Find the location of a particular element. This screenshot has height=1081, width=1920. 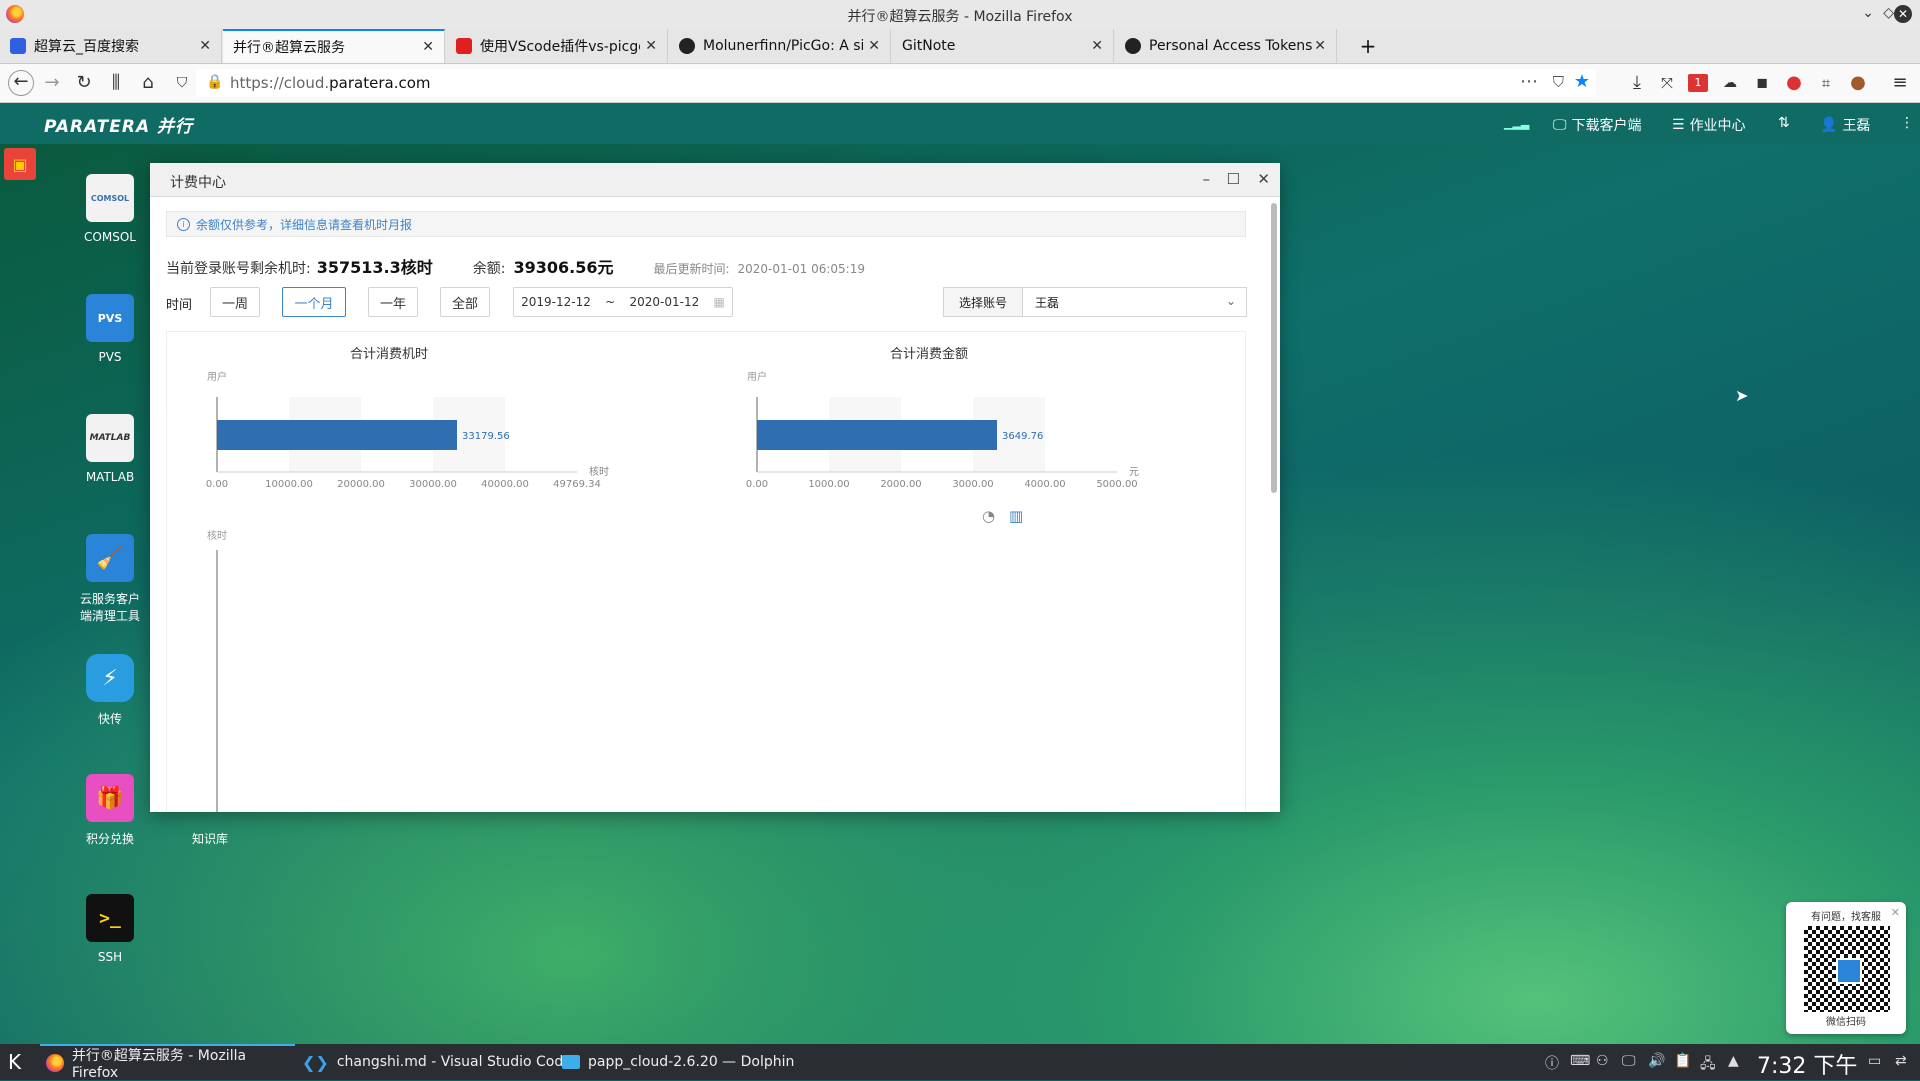

range-all-button: 全部 is located at coordinates (465, 302).